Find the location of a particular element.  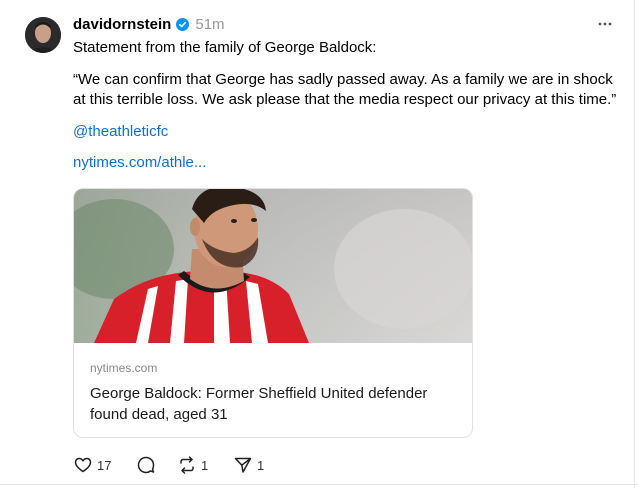

share-button: 1 is located at coordinates (248, 465).